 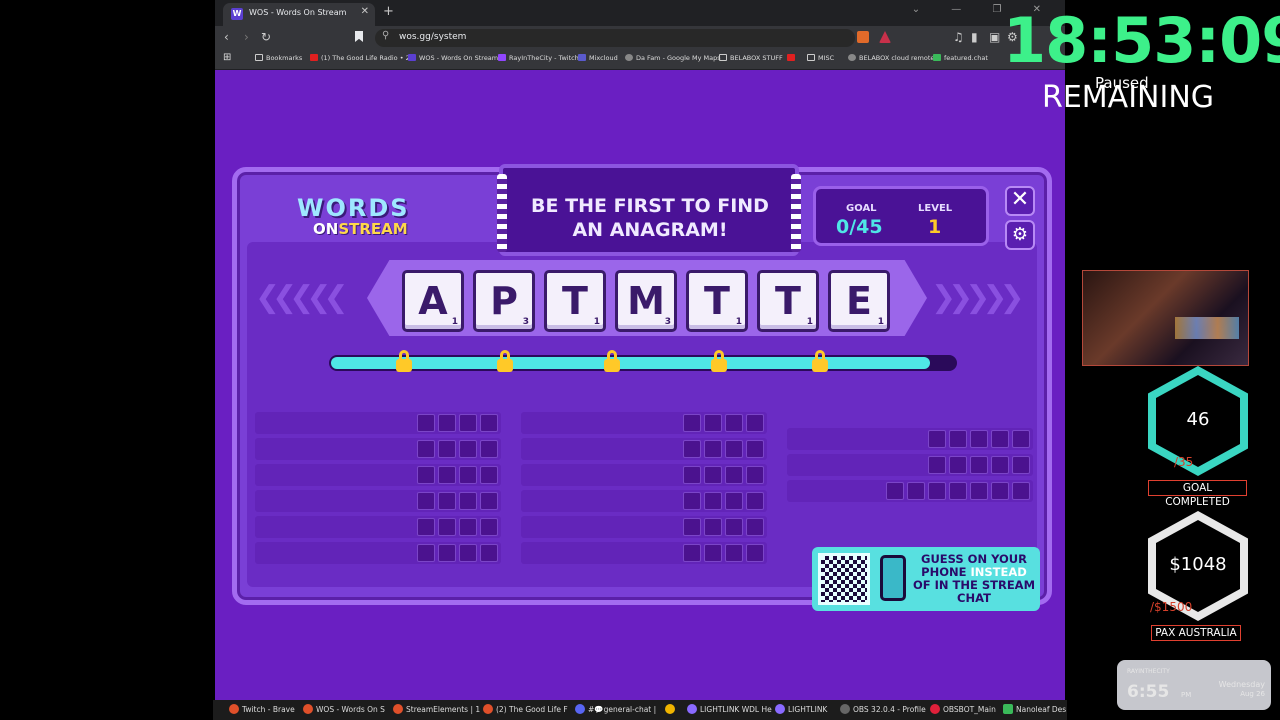 What do you see at coordinates (935, 227) in the screenshot?
I see `level-value: 1` at bounding box center [935, 227].